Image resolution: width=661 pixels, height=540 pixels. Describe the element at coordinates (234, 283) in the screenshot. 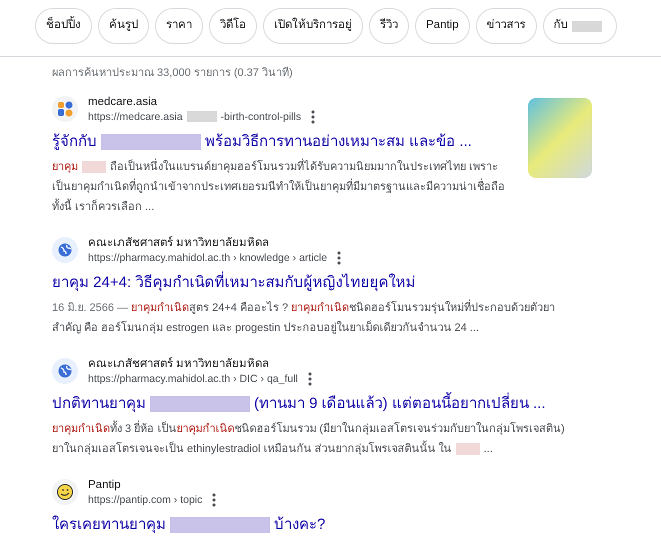

I see `result-title: ยาคุม 24+4: วิธีคุมกำเนิดที่เหมาะสมกับผู้หญิงไทยยุคใหม่` at that location.